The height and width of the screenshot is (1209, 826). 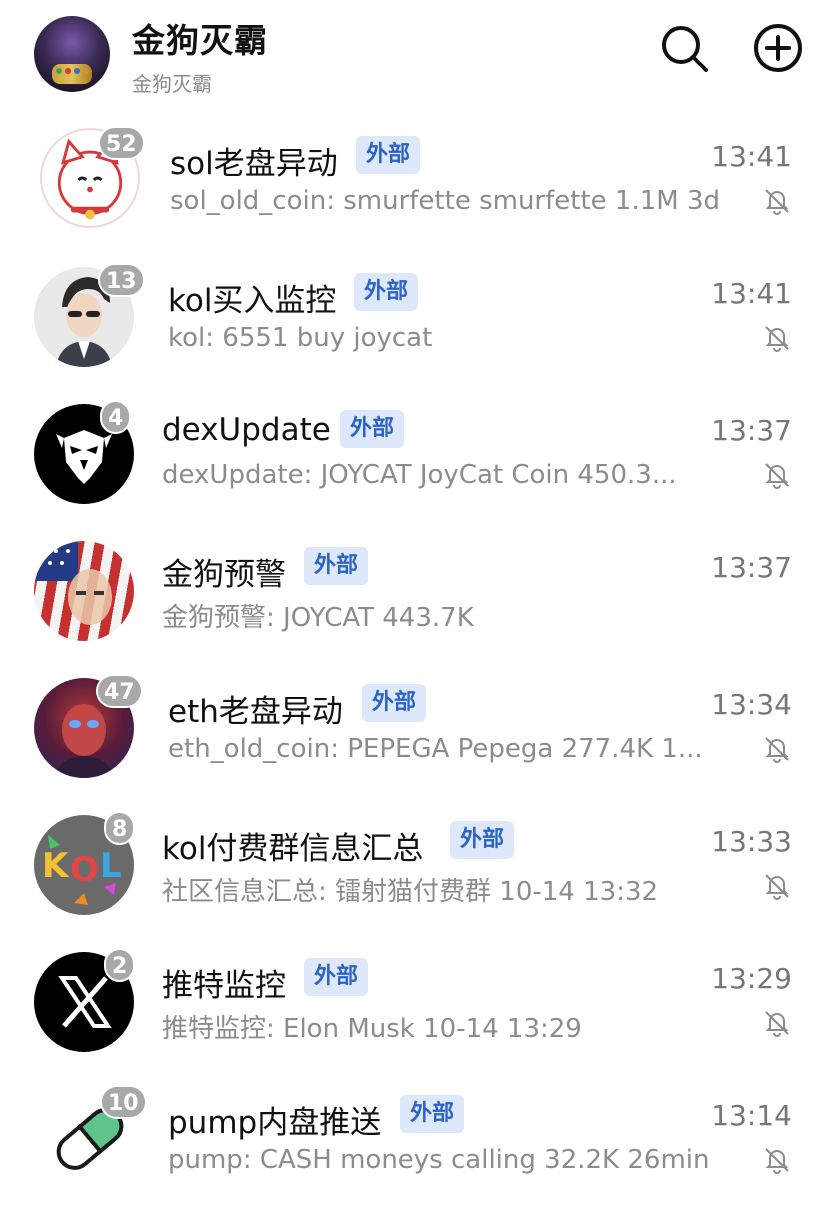 I want to click on svg-text: K, so click(x=56, y=866).